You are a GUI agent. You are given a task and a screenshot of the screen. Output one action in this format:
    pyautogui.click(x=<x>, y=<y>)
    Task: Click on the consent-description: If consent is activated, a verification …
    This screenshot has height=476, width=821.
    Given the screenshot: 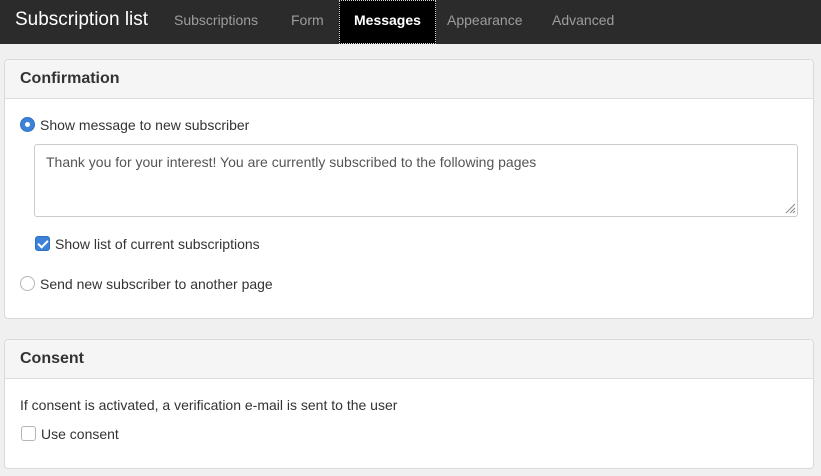 What is the action you would take?
    pyautogui.click(x=209, y=405)
    